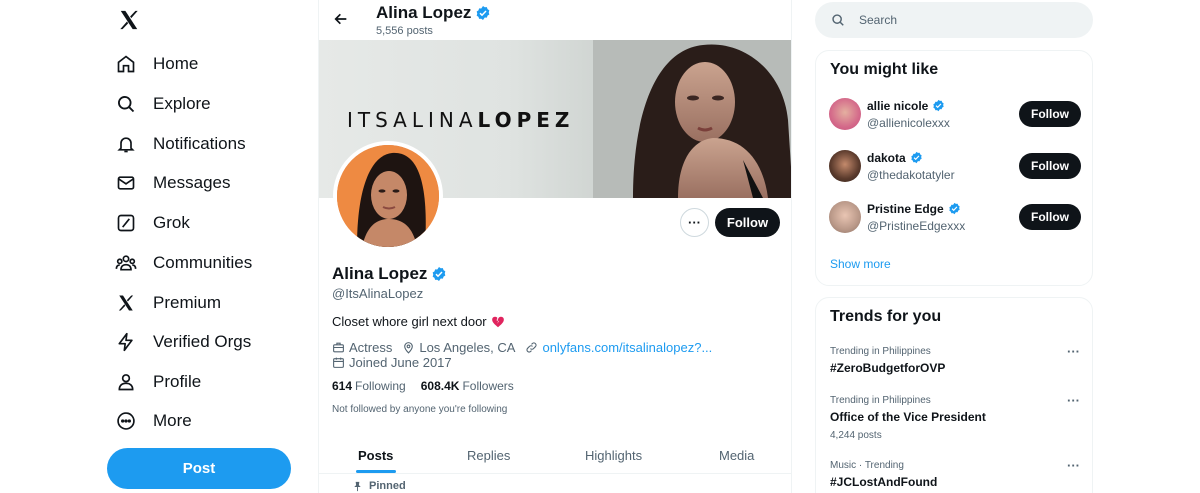  I want to click on suggested-user: dakota @thedakotatyler Follow, so click(955, 166).